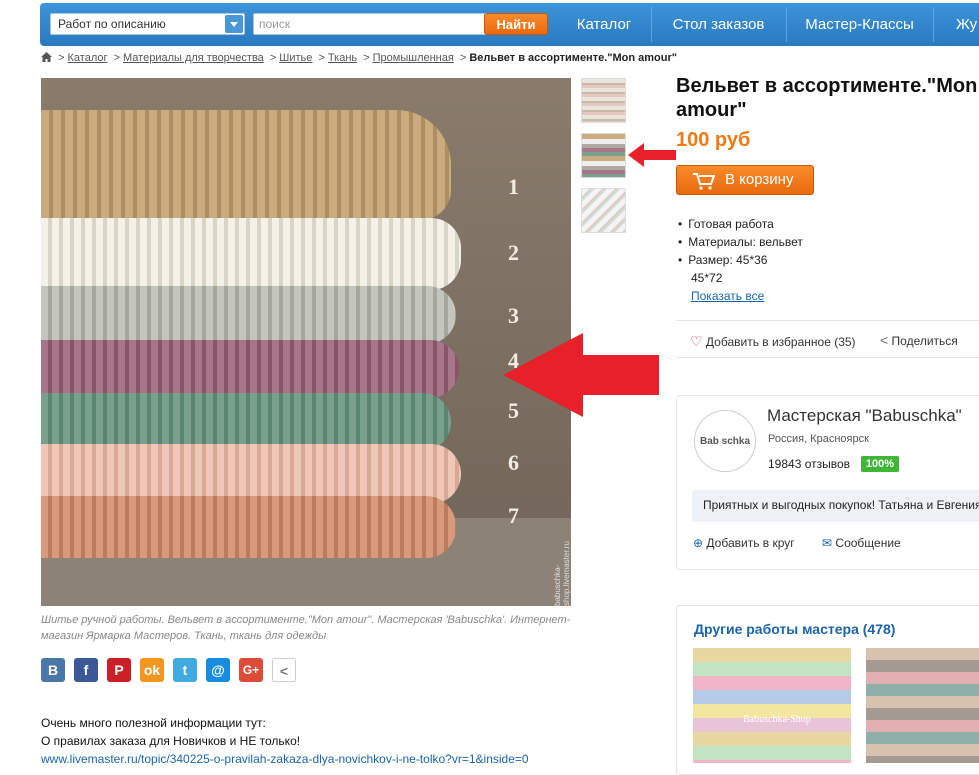  What do you see at coordinates (513, 186) in the screenshot?
I see `layer-number: 1` at bounding box center [513, 186].